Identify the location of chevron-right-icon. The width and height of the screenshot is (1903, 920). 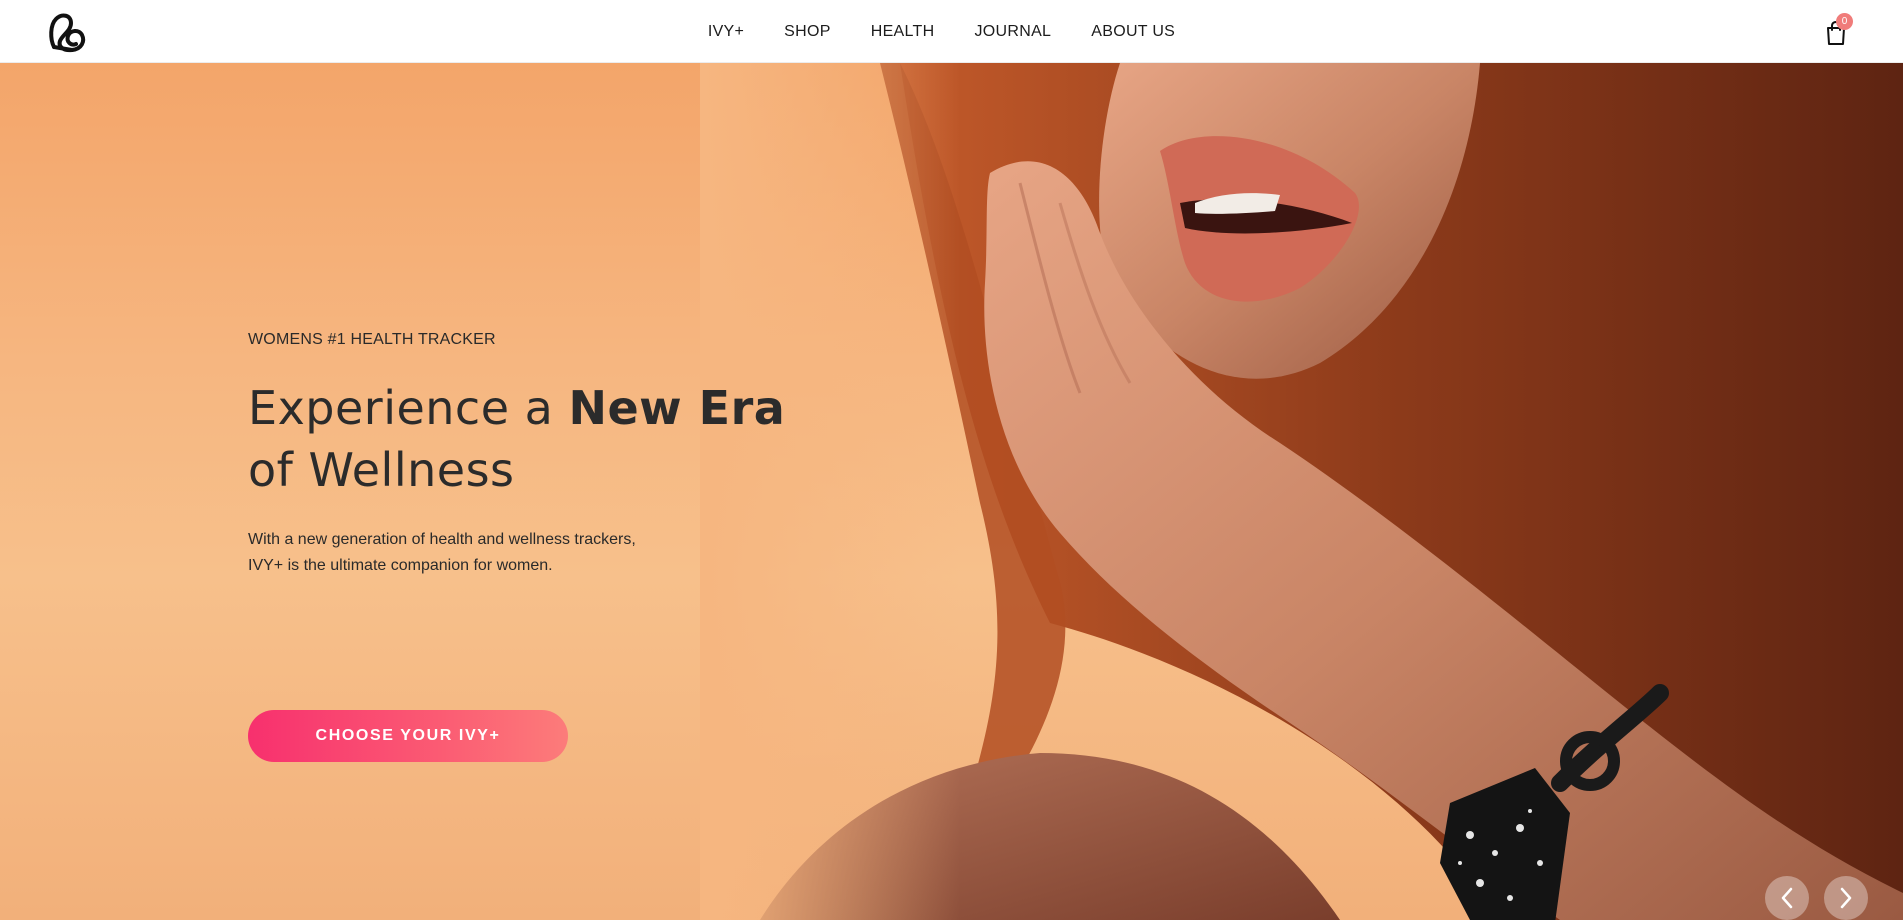
(1846, 898).